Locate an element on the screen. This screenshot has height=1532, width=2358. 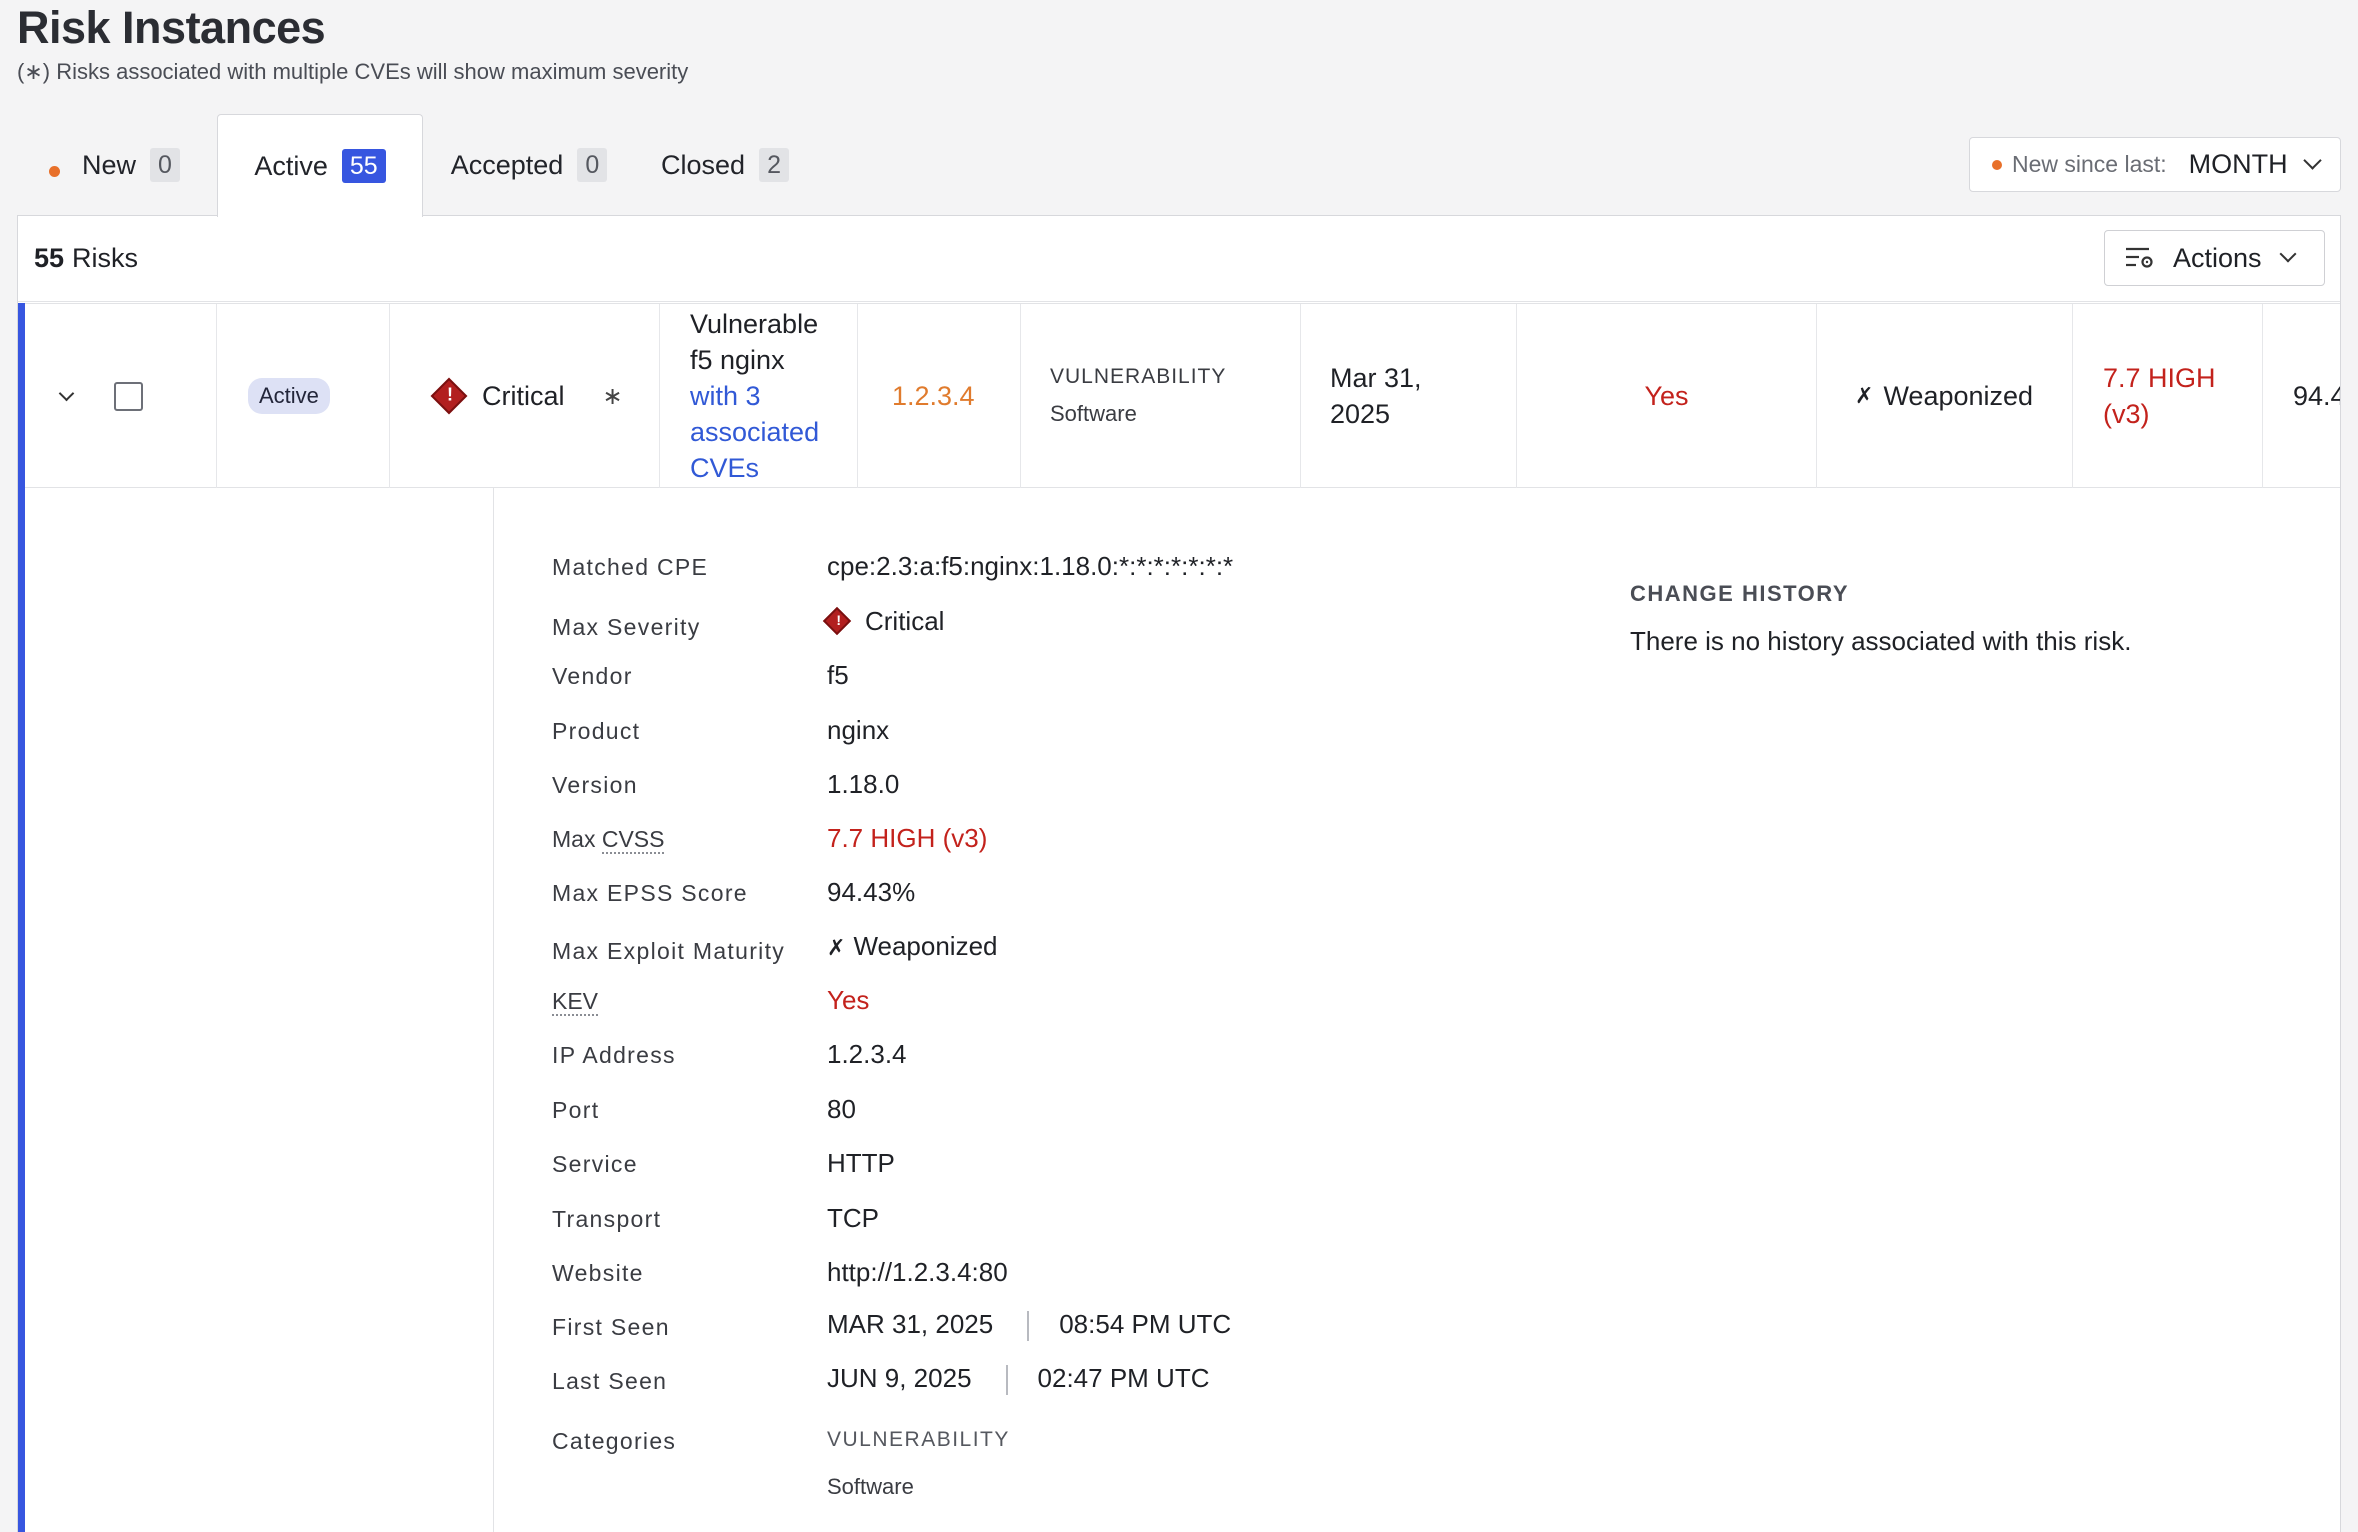
detail-label: Transport is located at coordinates (607, 1219).